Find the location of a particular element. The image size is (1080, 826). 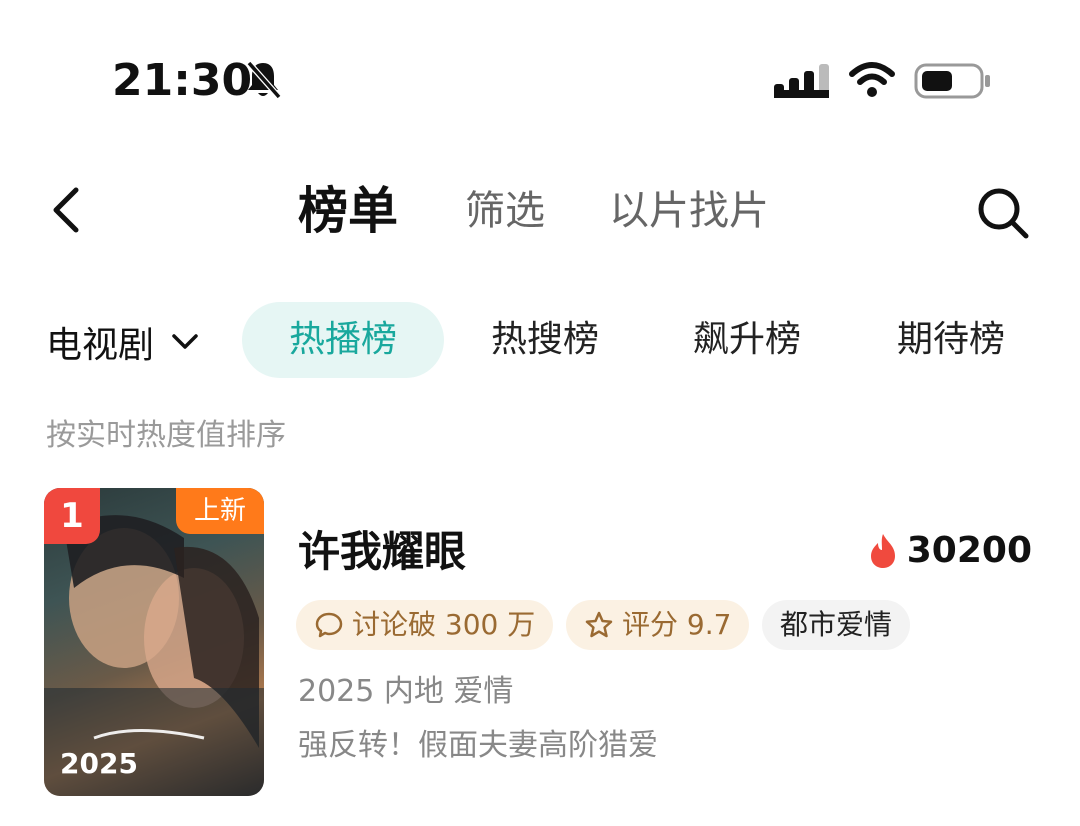

pill-rising: 飙升榜 is located at coordinates (747, 340).